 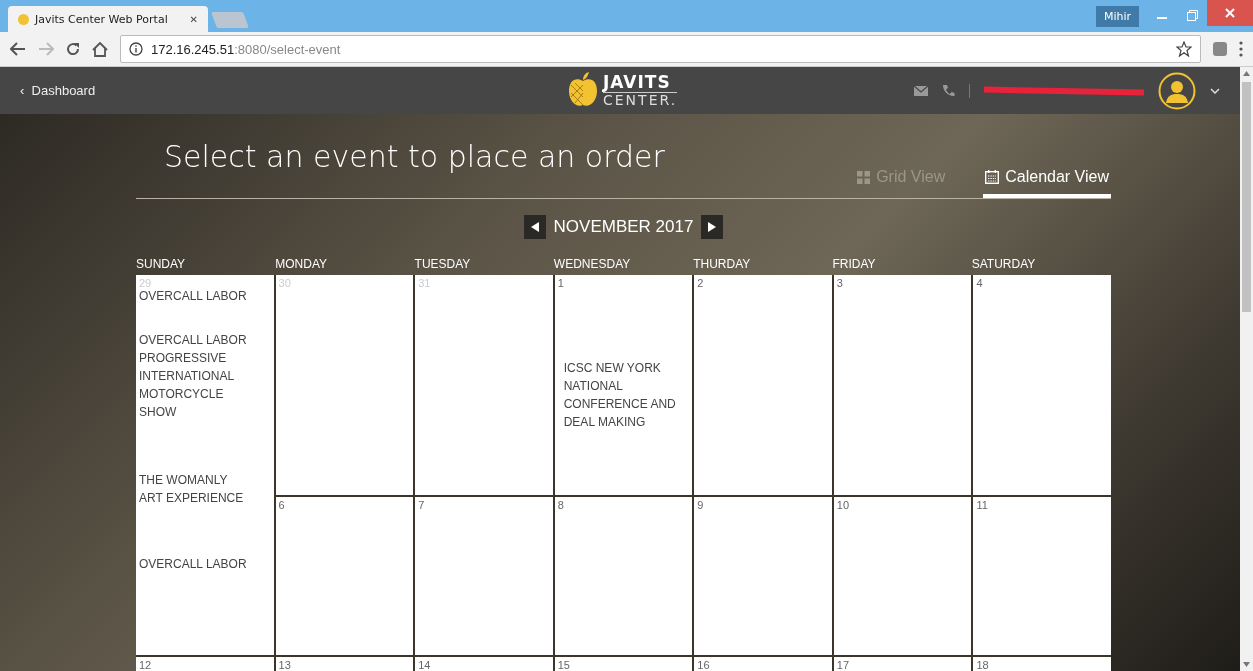 What do you see at coordinates (195, 489) in the screenshot?
I see `event-link: THE WOMANLY ART EXPERIENCE` at bounding box center [195, 489].